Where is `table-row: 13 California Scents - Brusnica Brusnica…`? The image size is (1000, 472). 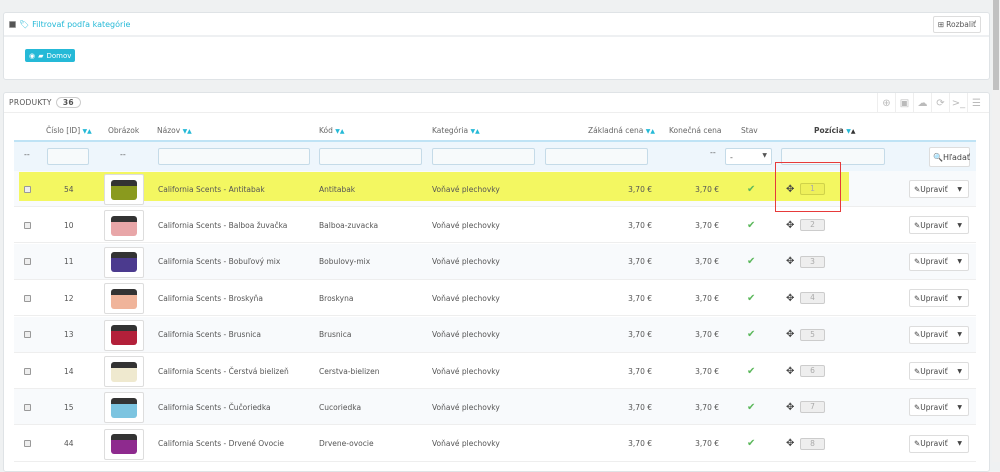
table-row: 13 California Scents - Brusnica Brusnica… is located at coordinates (495, 334).